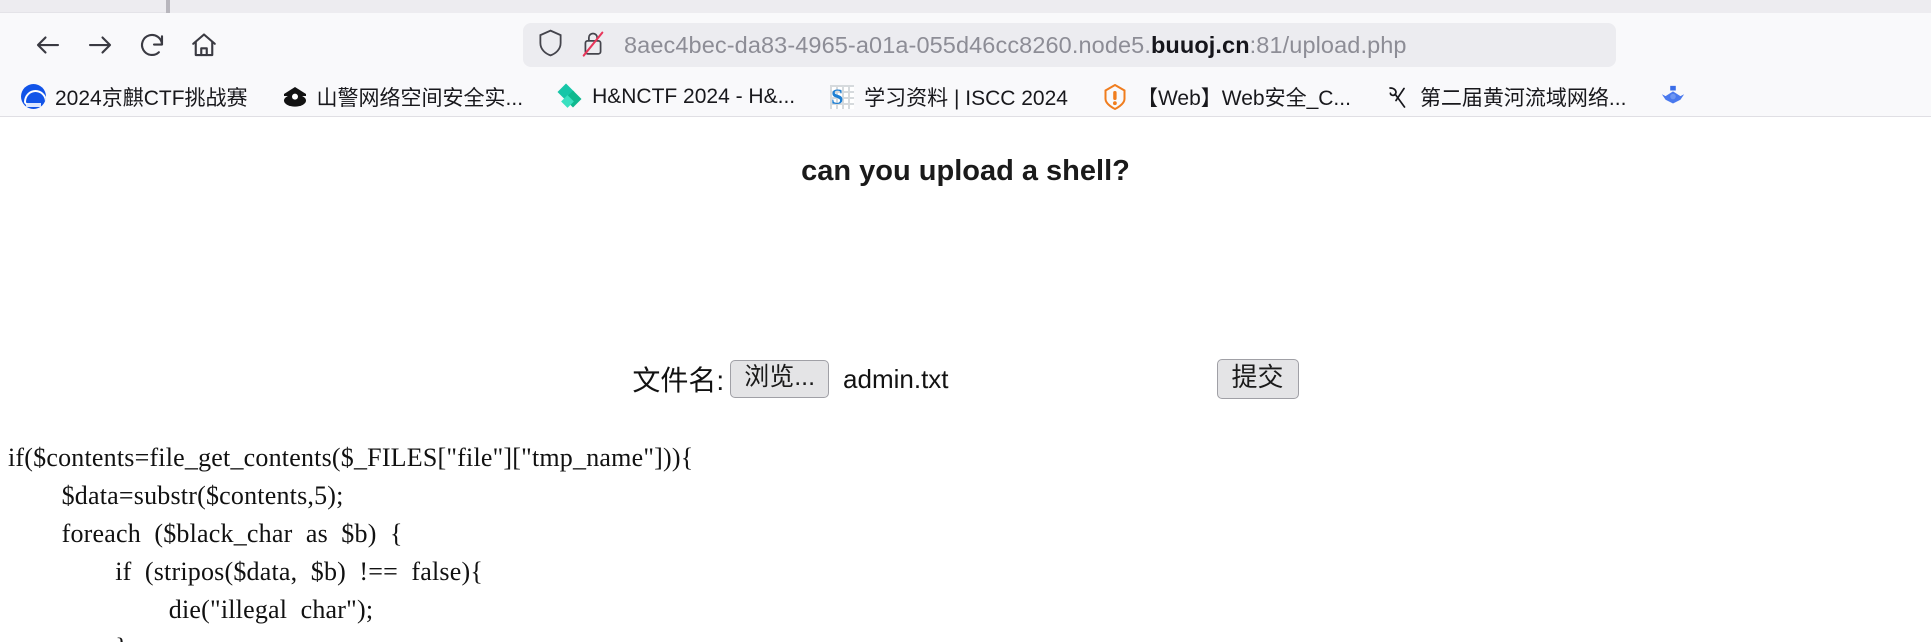 Image resolution: width=1931 pixels, height=642 pixels. I want to click on forward-arrow-icon, so click(100, 45).